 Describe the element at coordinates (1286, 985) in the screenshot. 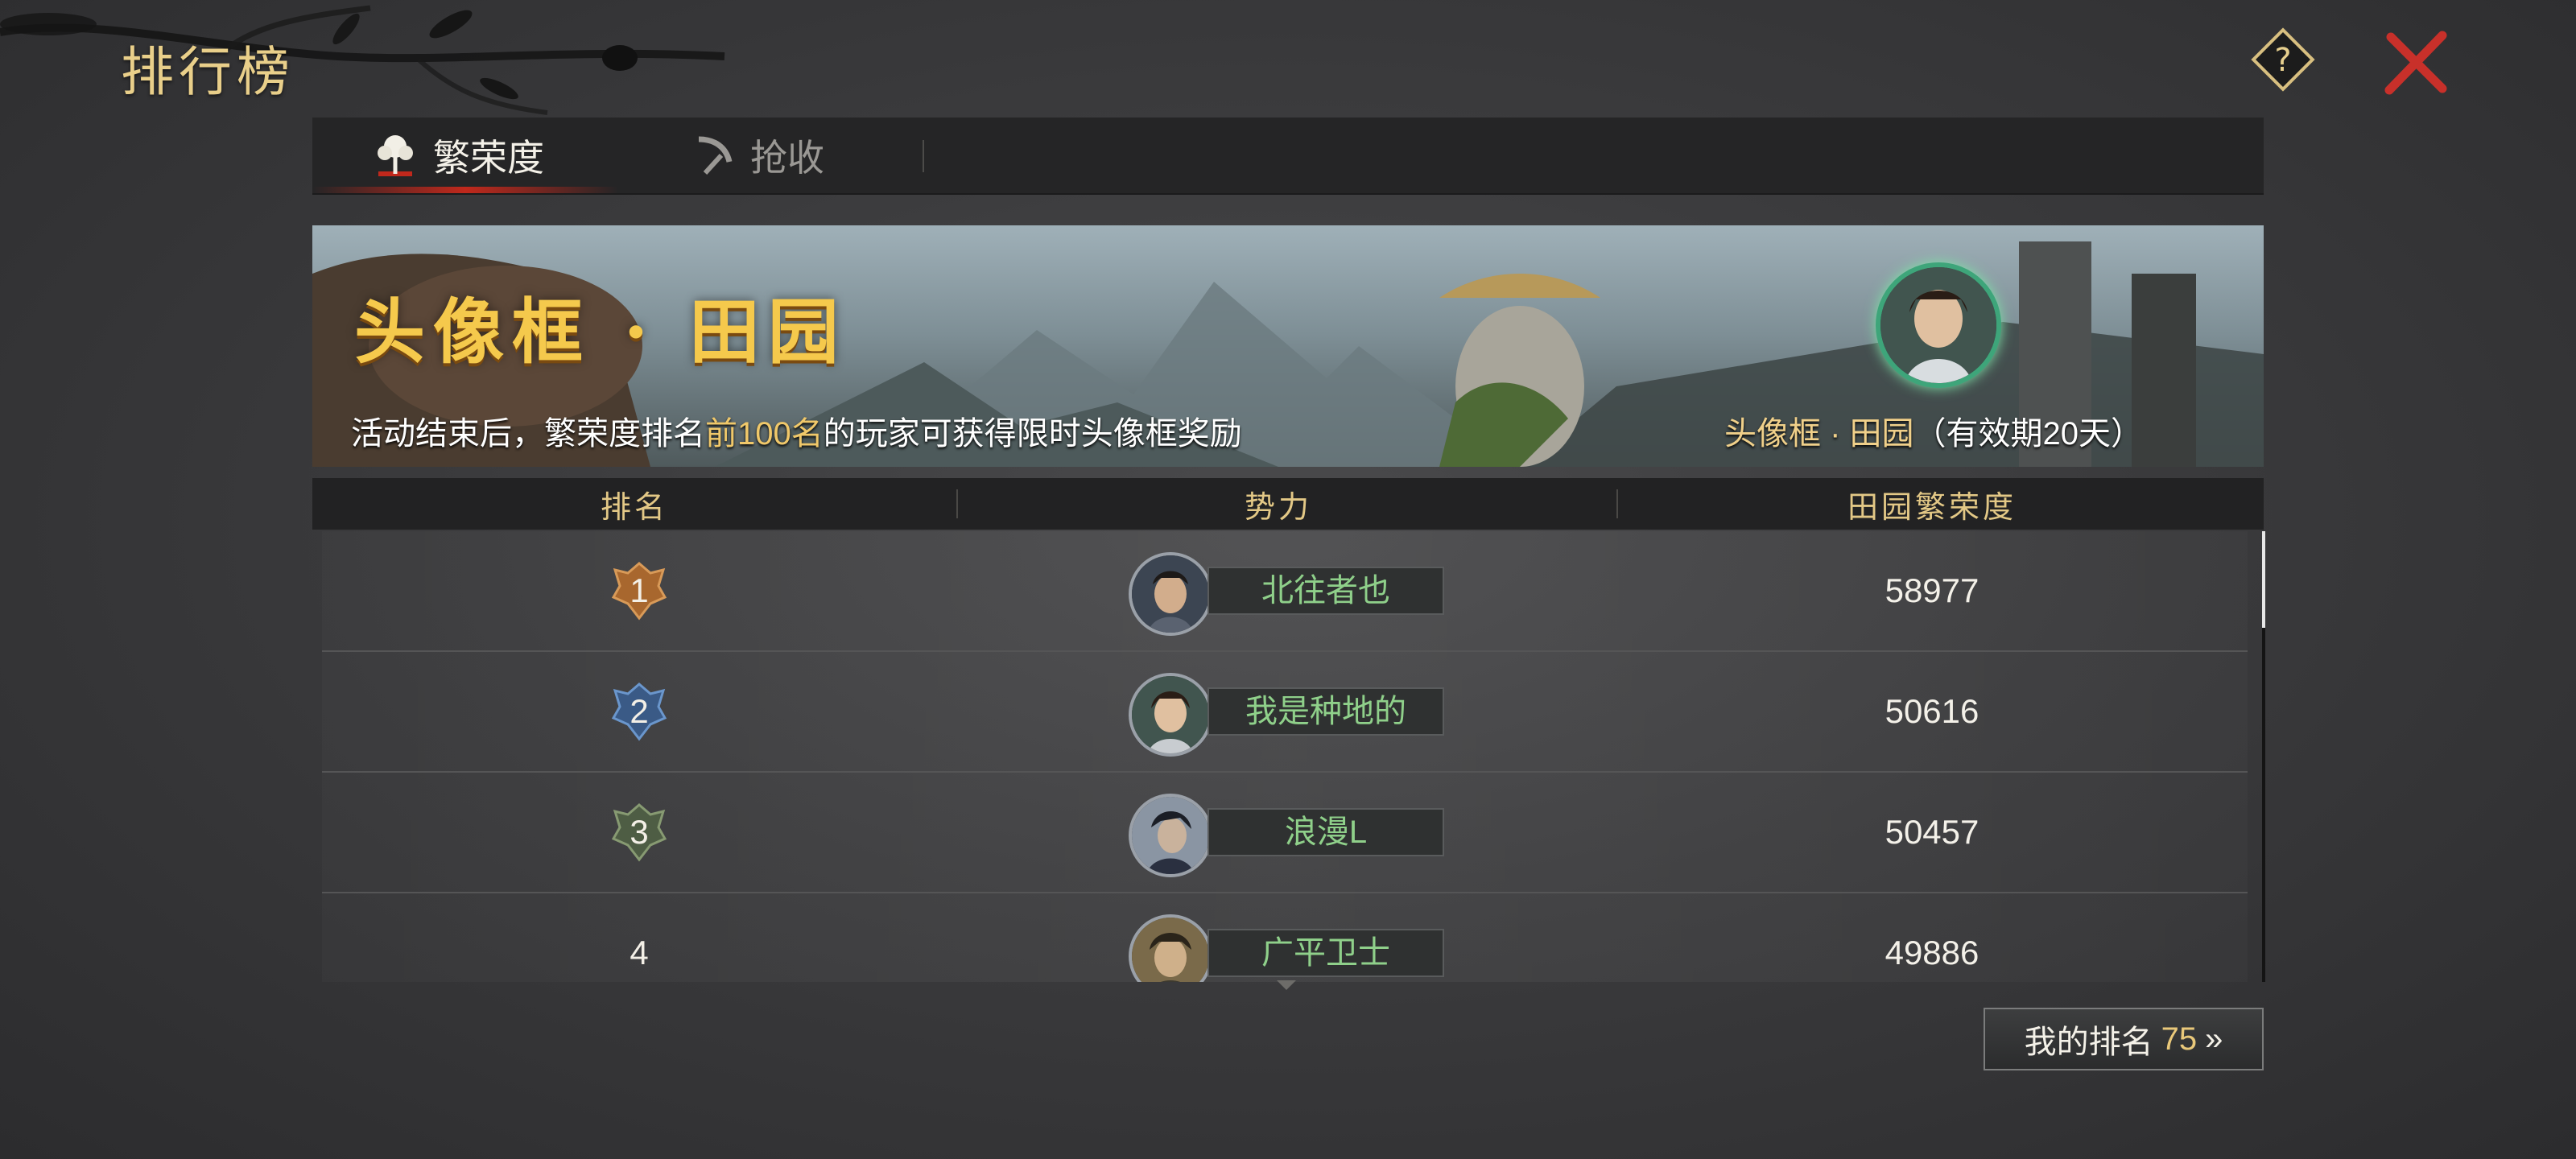

I see `chevron-down-icon` at that location.